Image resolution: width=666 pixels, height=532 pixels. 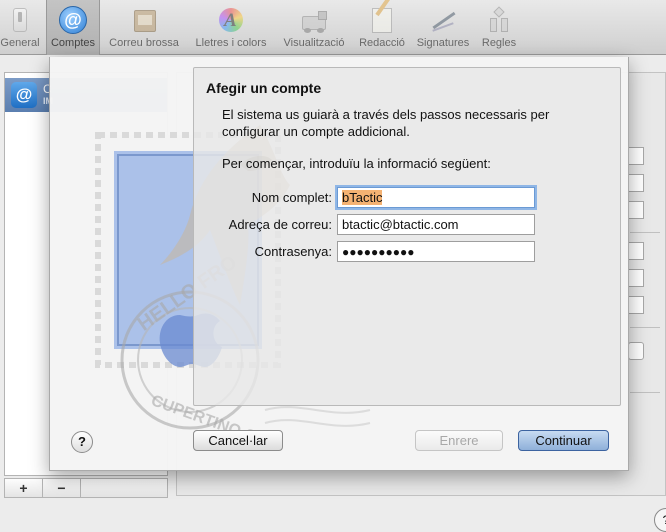 What do you see at coordinates (144, 43) in the screenshot?
I see `toolbar-junk-mail-label: Correu brossa` at bounding box center [144, 43].